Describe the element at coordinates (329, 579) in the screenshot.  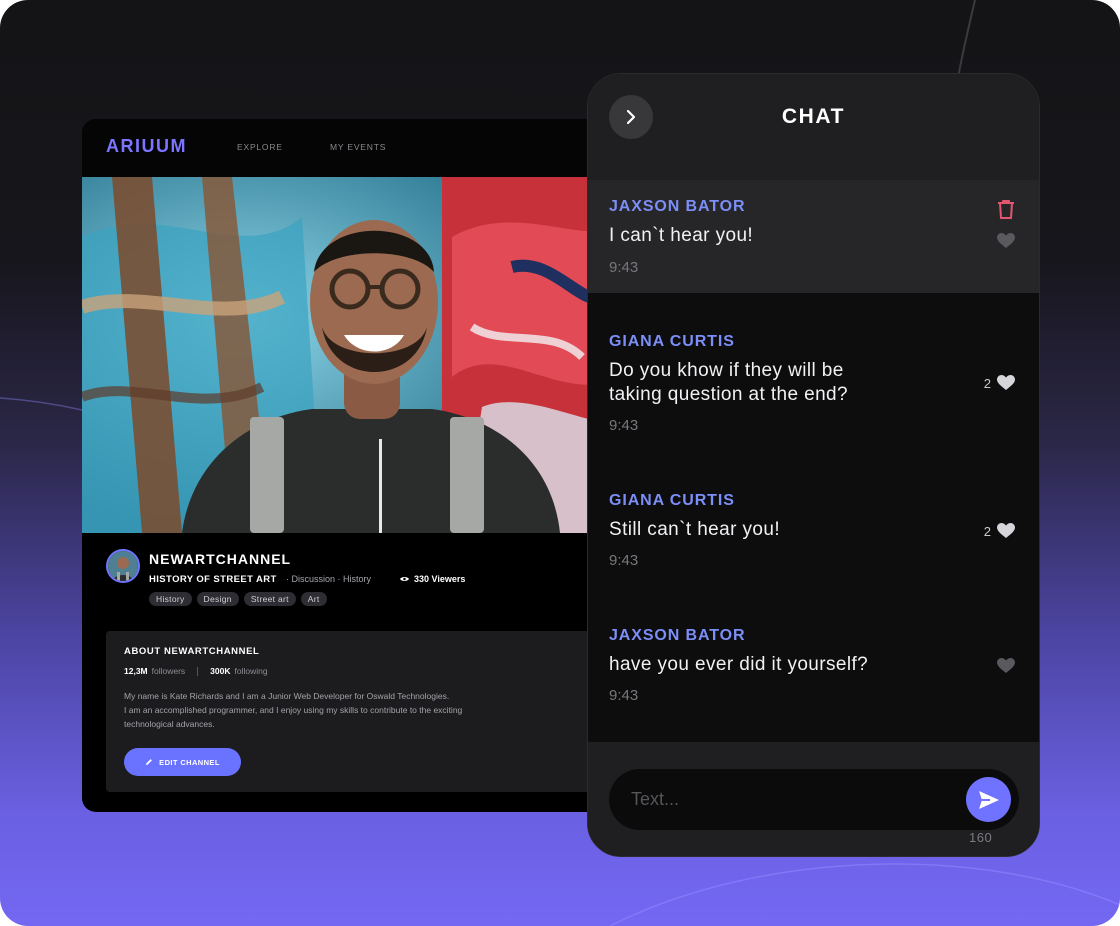
I see `stream-categories: · Discussion · History` at that location.